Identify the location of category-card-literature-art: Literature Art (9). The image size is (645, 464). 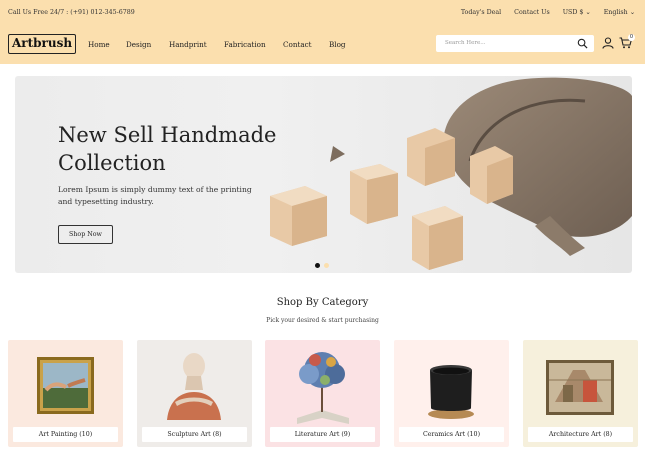
(322, 393).